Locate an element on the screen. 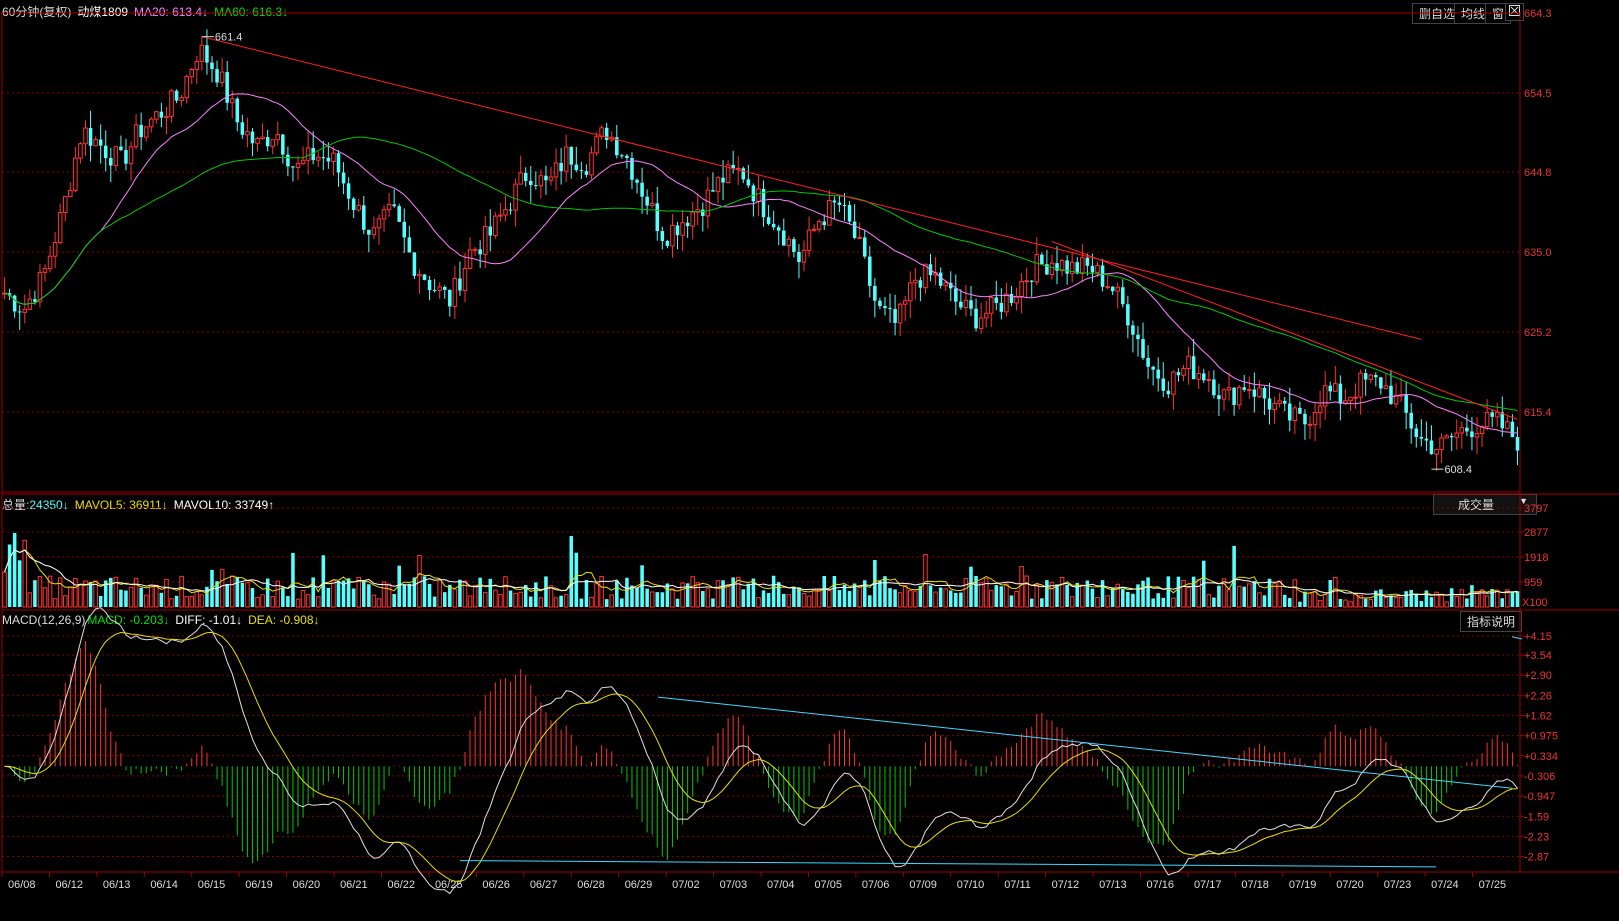 Image resolution: width=1619 pixels, height=921 pixels. date-label: 07/18 is located at coordinates (1255, 885).